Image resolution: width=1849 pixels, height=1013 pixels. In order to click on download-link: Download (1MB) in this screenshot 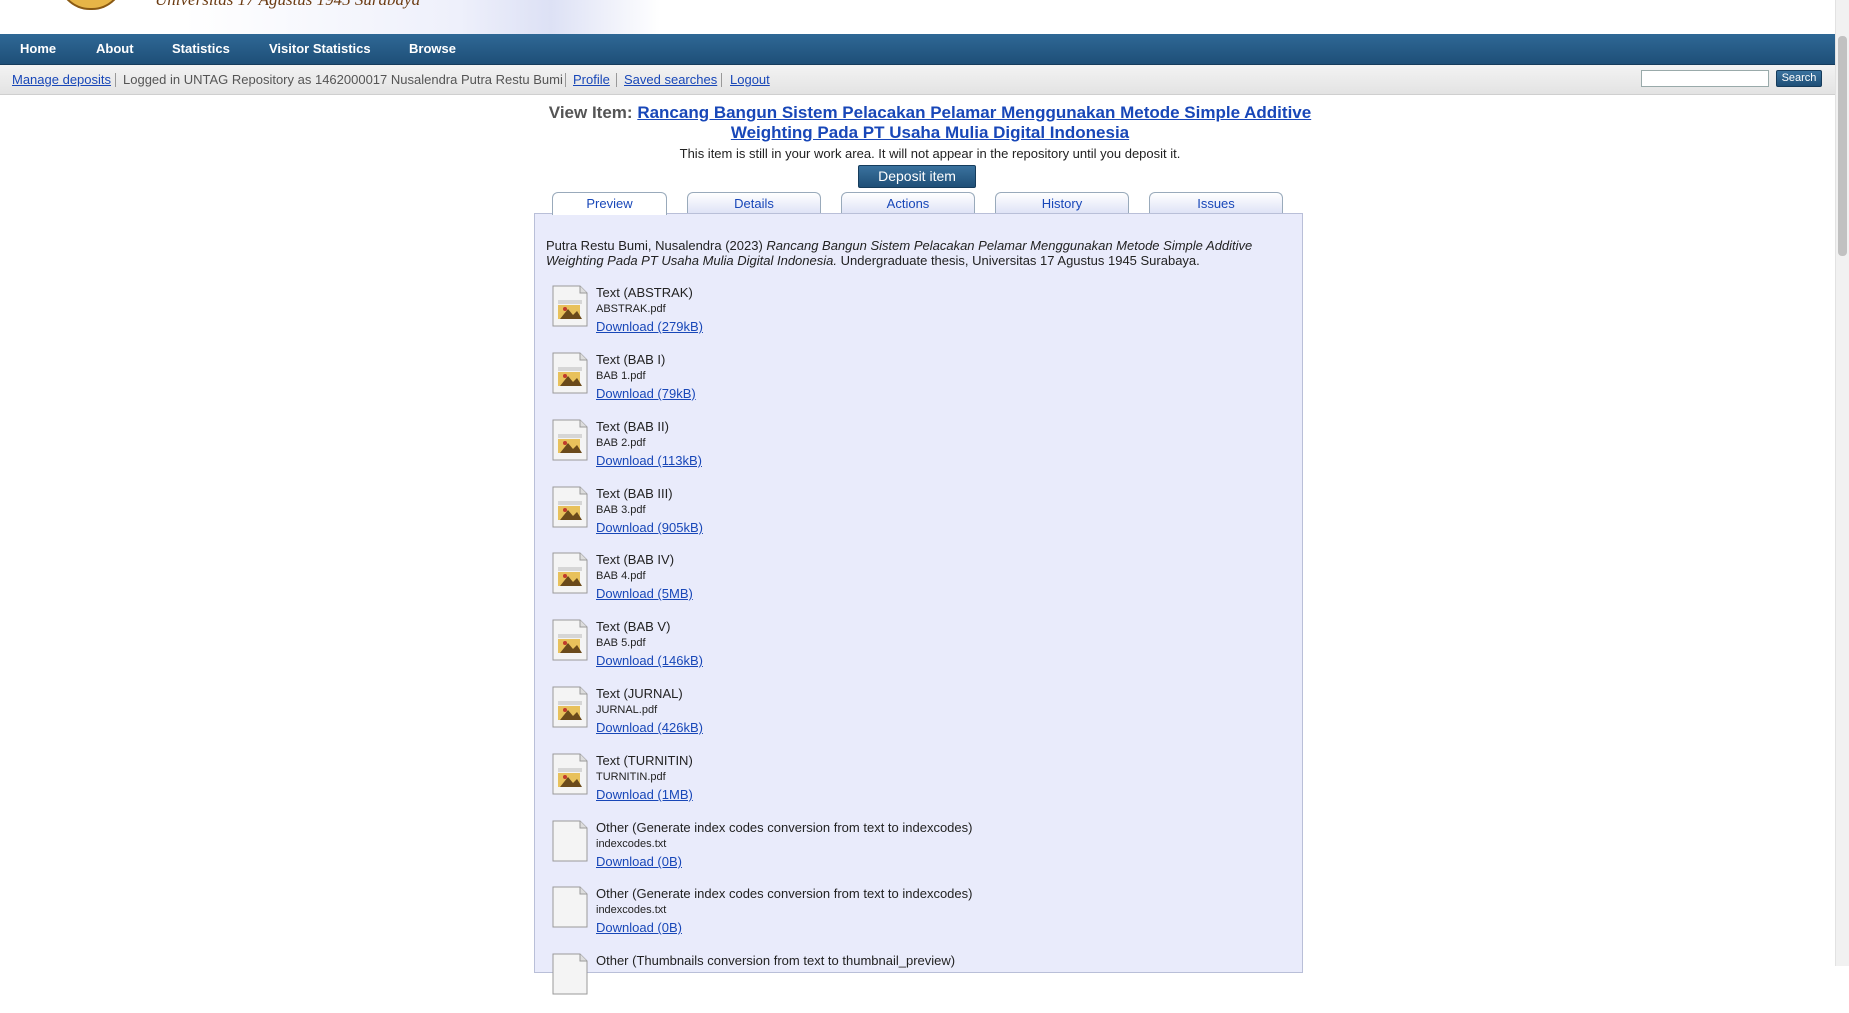, I will do `click(644, 794)`.